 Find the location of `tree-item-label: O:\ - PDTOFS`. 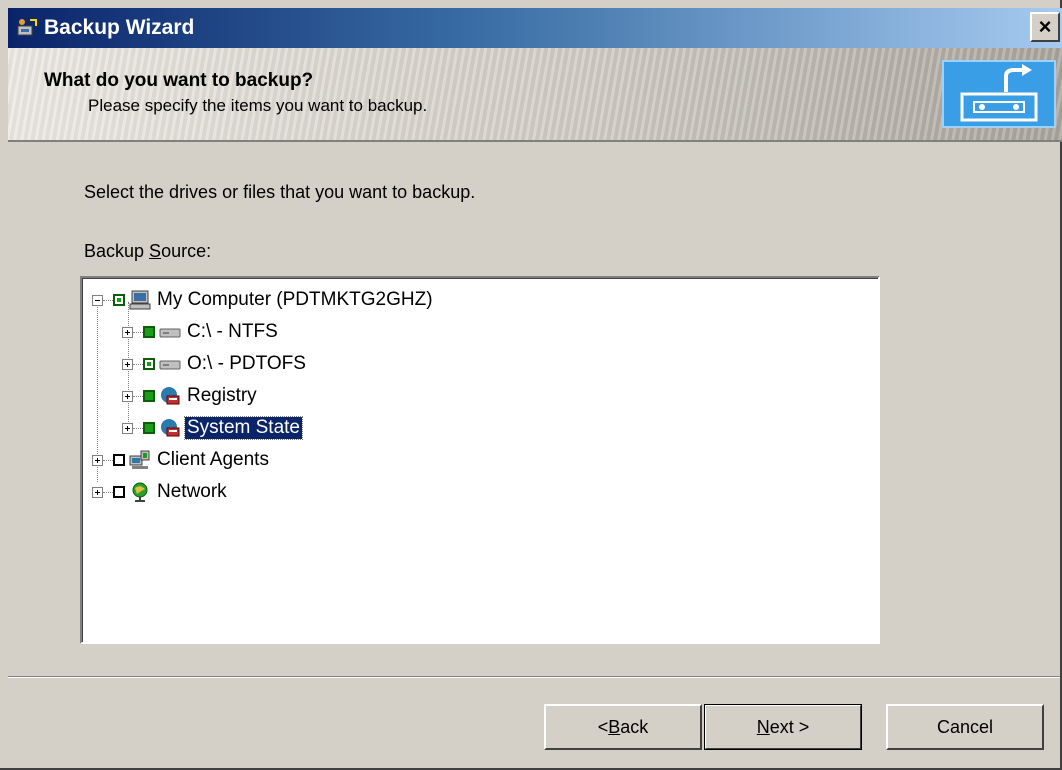

tree-item-label: O:\ - PDTOFS is located at coordinates (246, 363).